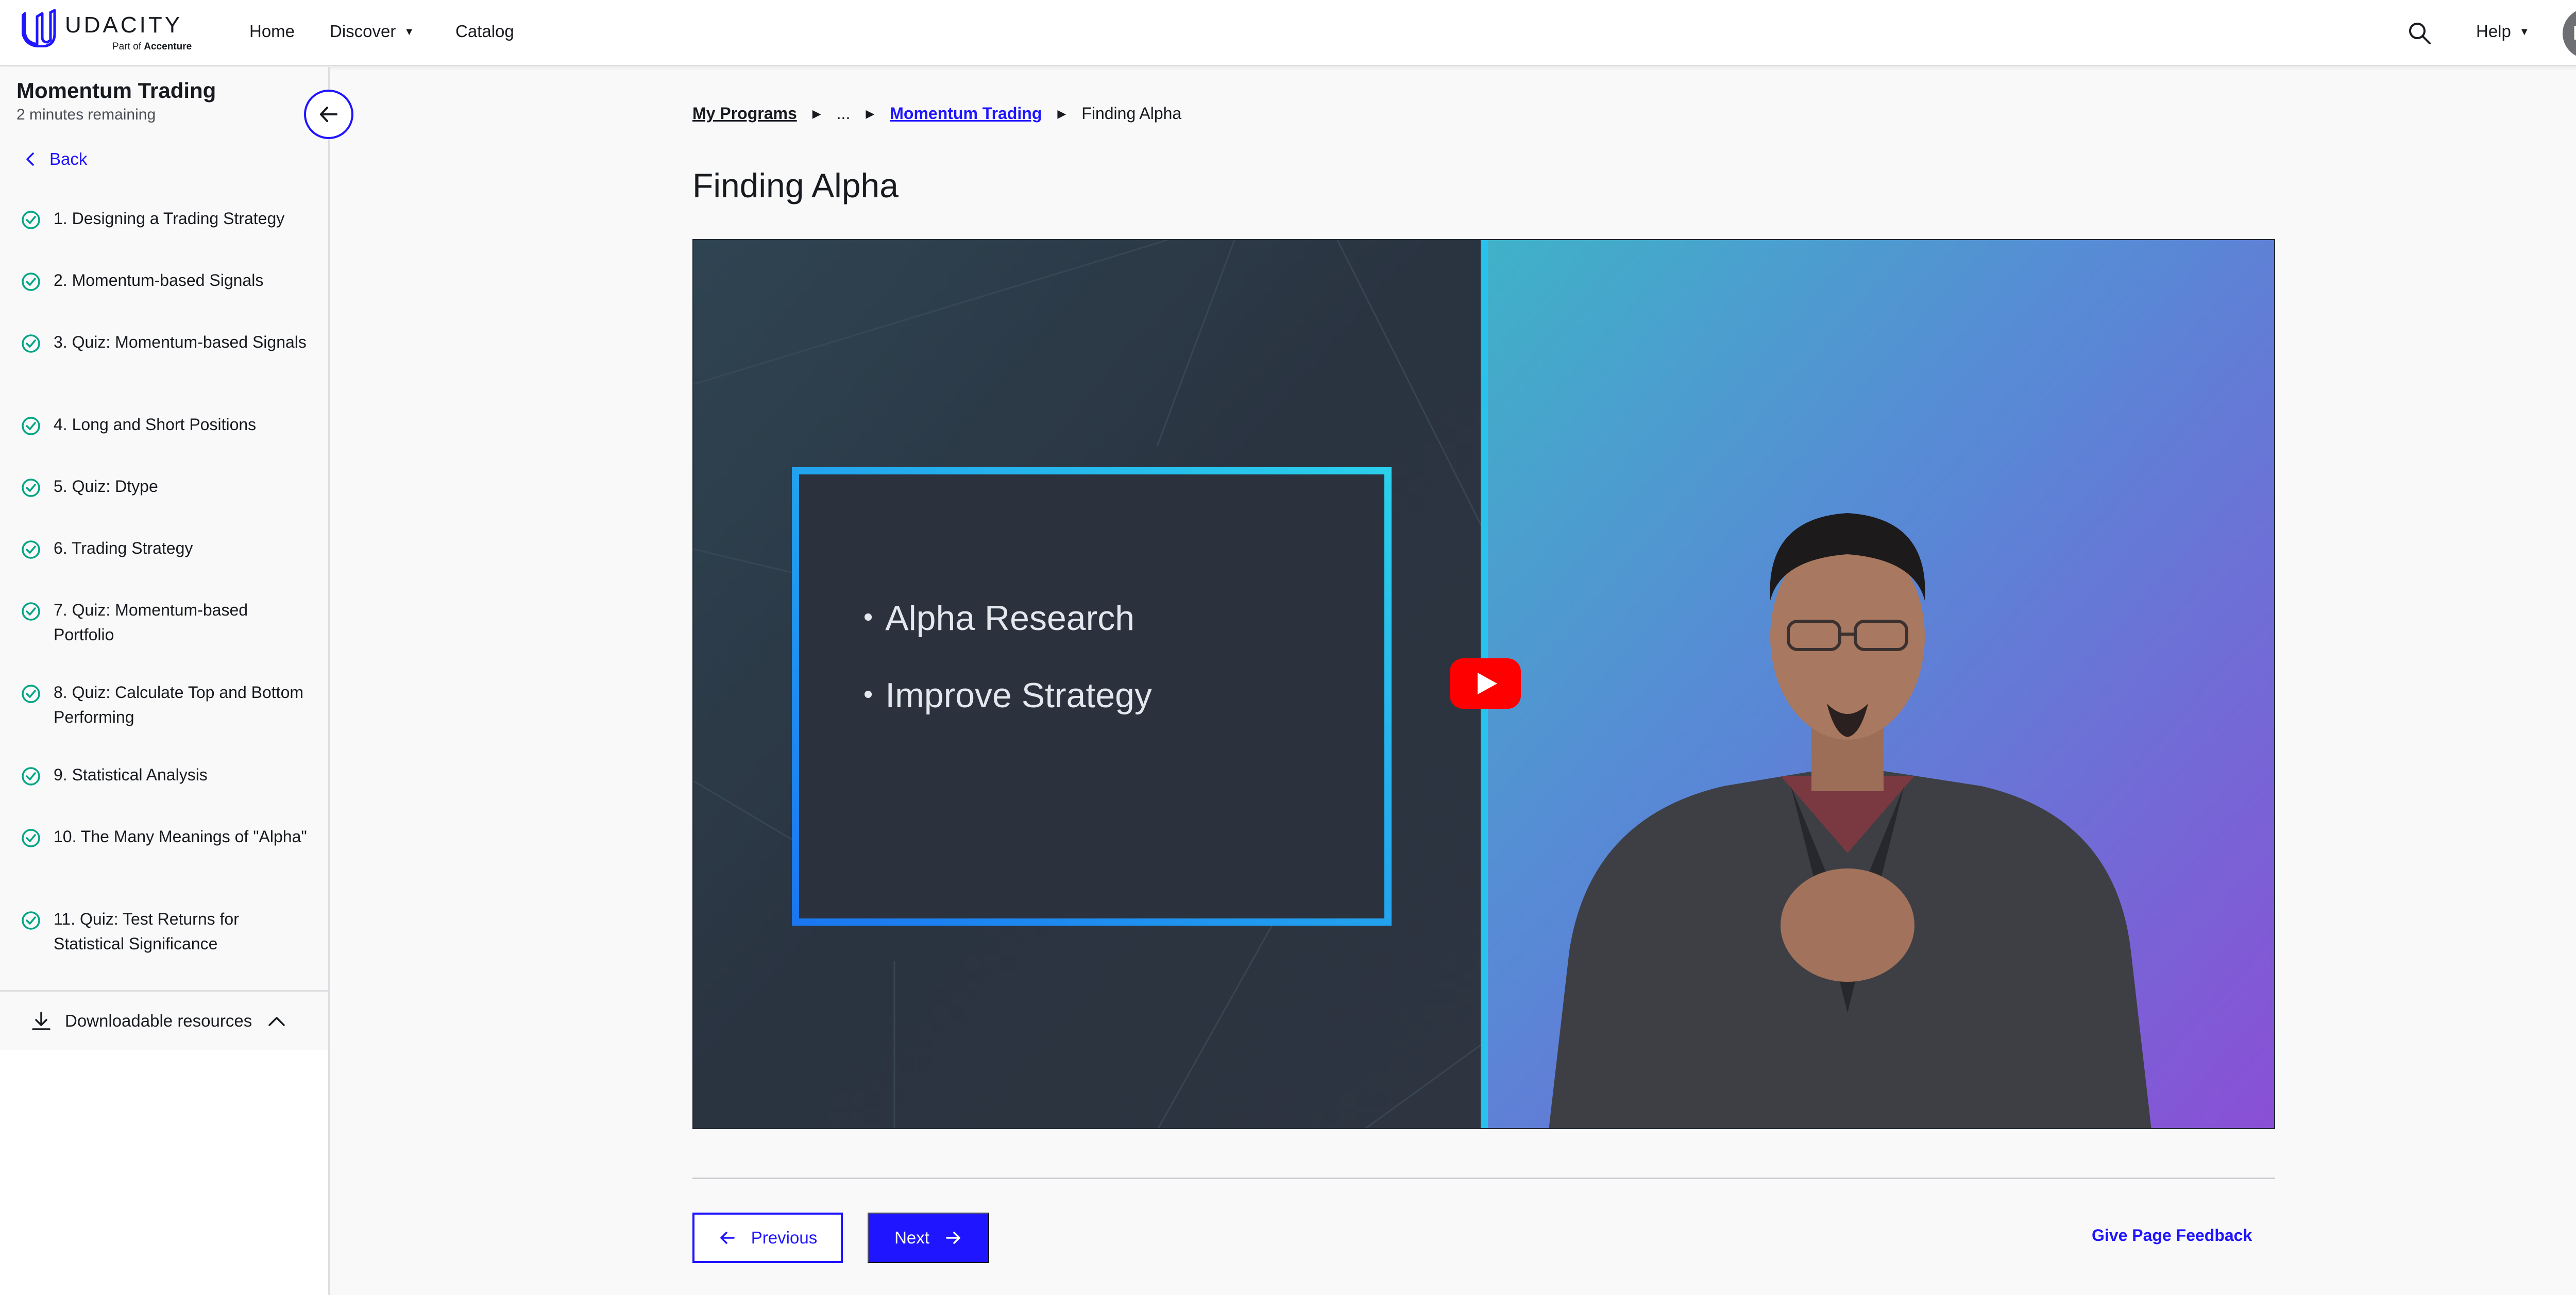 The image size is (2576, 1295). What do you see at coordinates (39, 28) in the screenshot?
I see `udacity-logo-icon` at bounding box center [39, 28].